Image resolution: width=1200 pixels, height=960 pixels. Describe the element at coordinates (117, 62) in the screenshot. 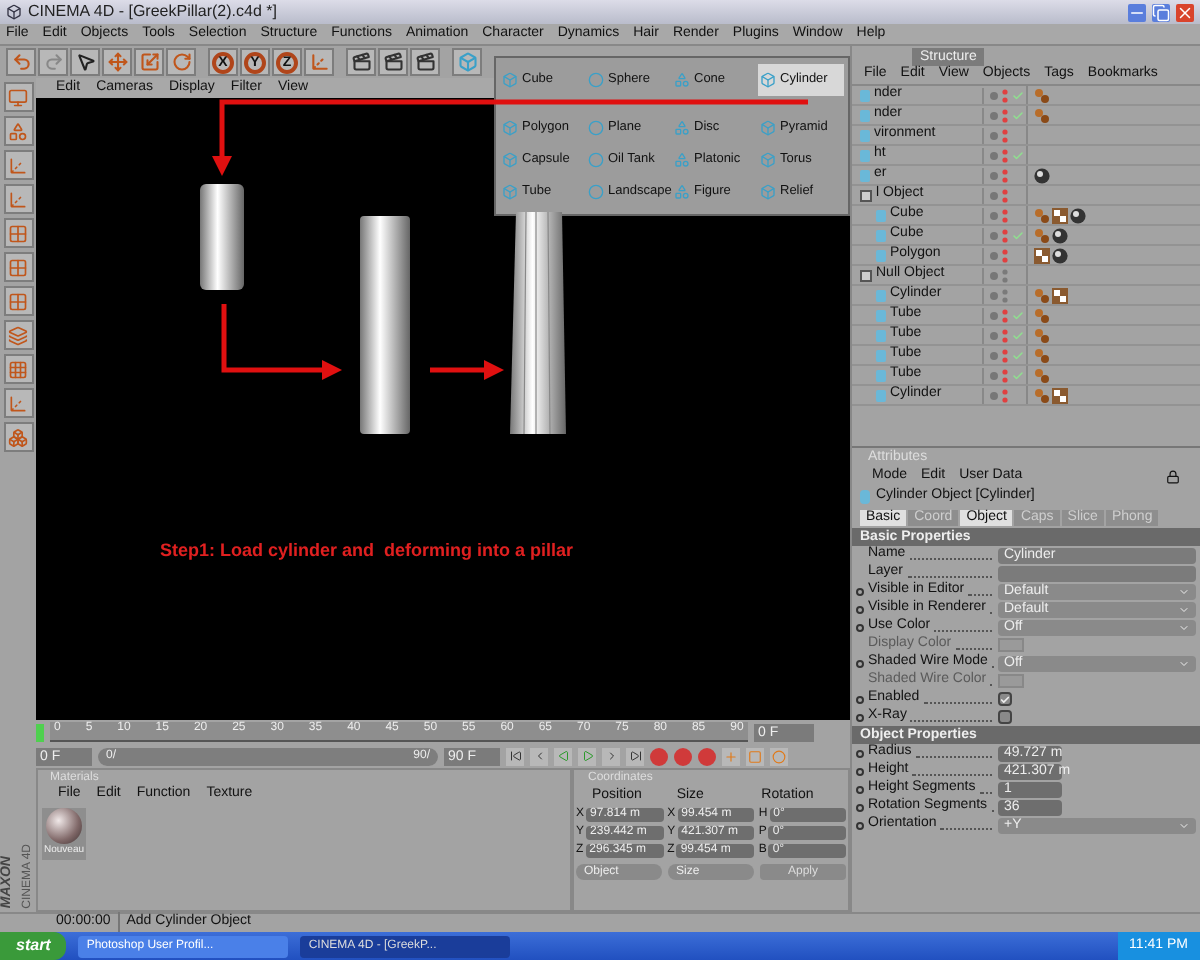

I see `move-icon` at that location.